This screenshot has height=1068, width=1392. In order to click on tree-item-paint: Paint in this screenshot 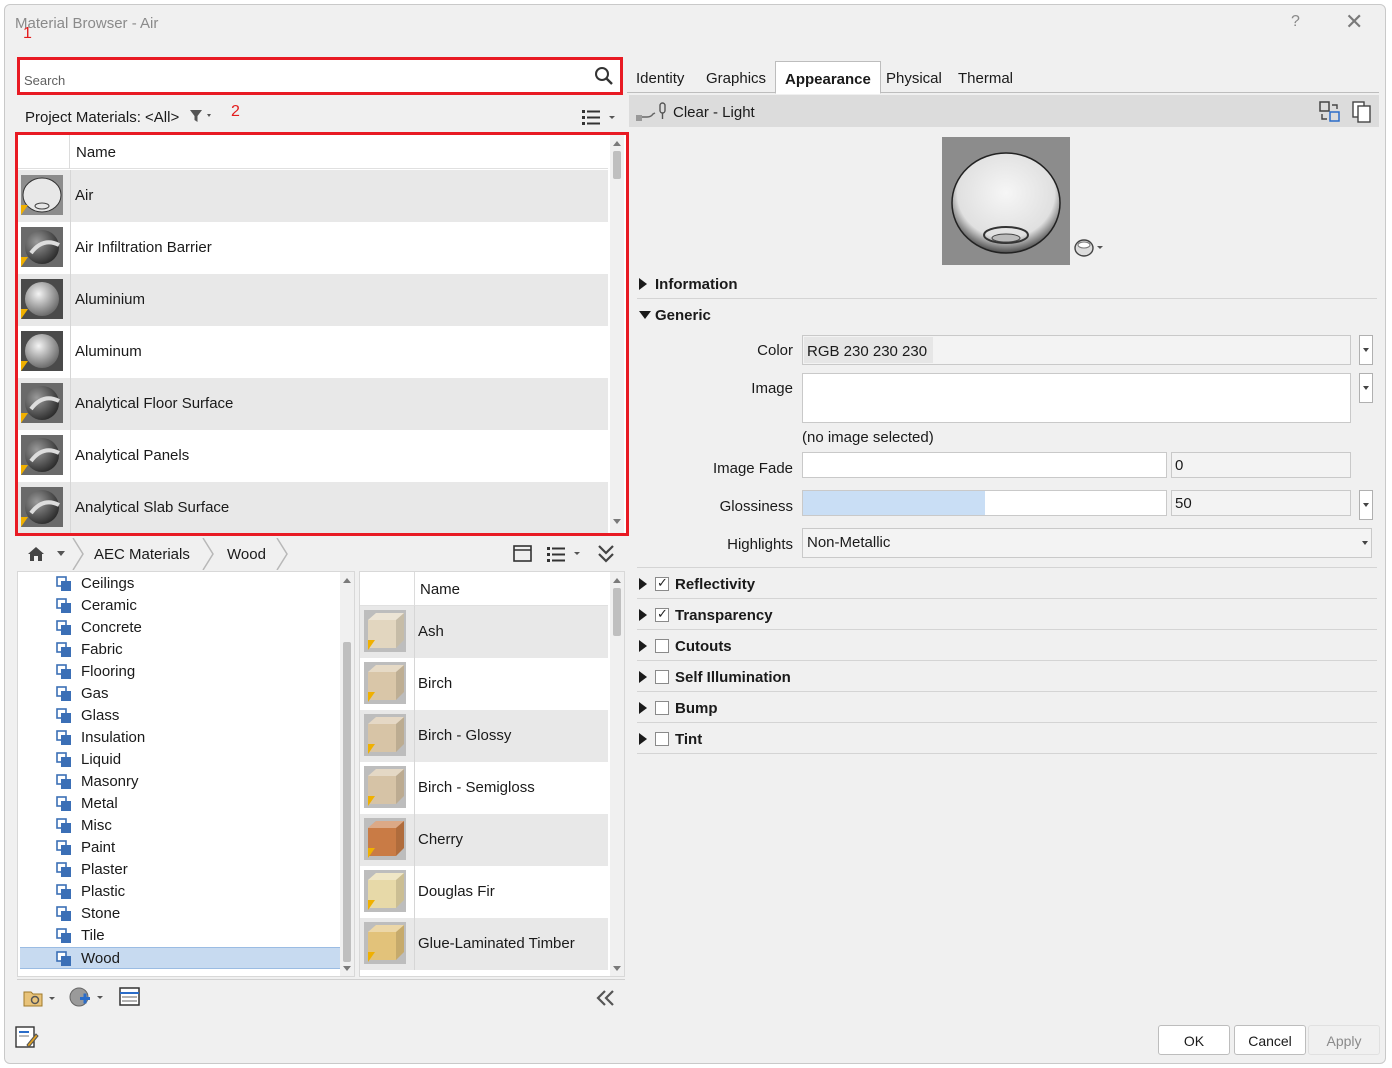, I will do `click(181, 848)`.